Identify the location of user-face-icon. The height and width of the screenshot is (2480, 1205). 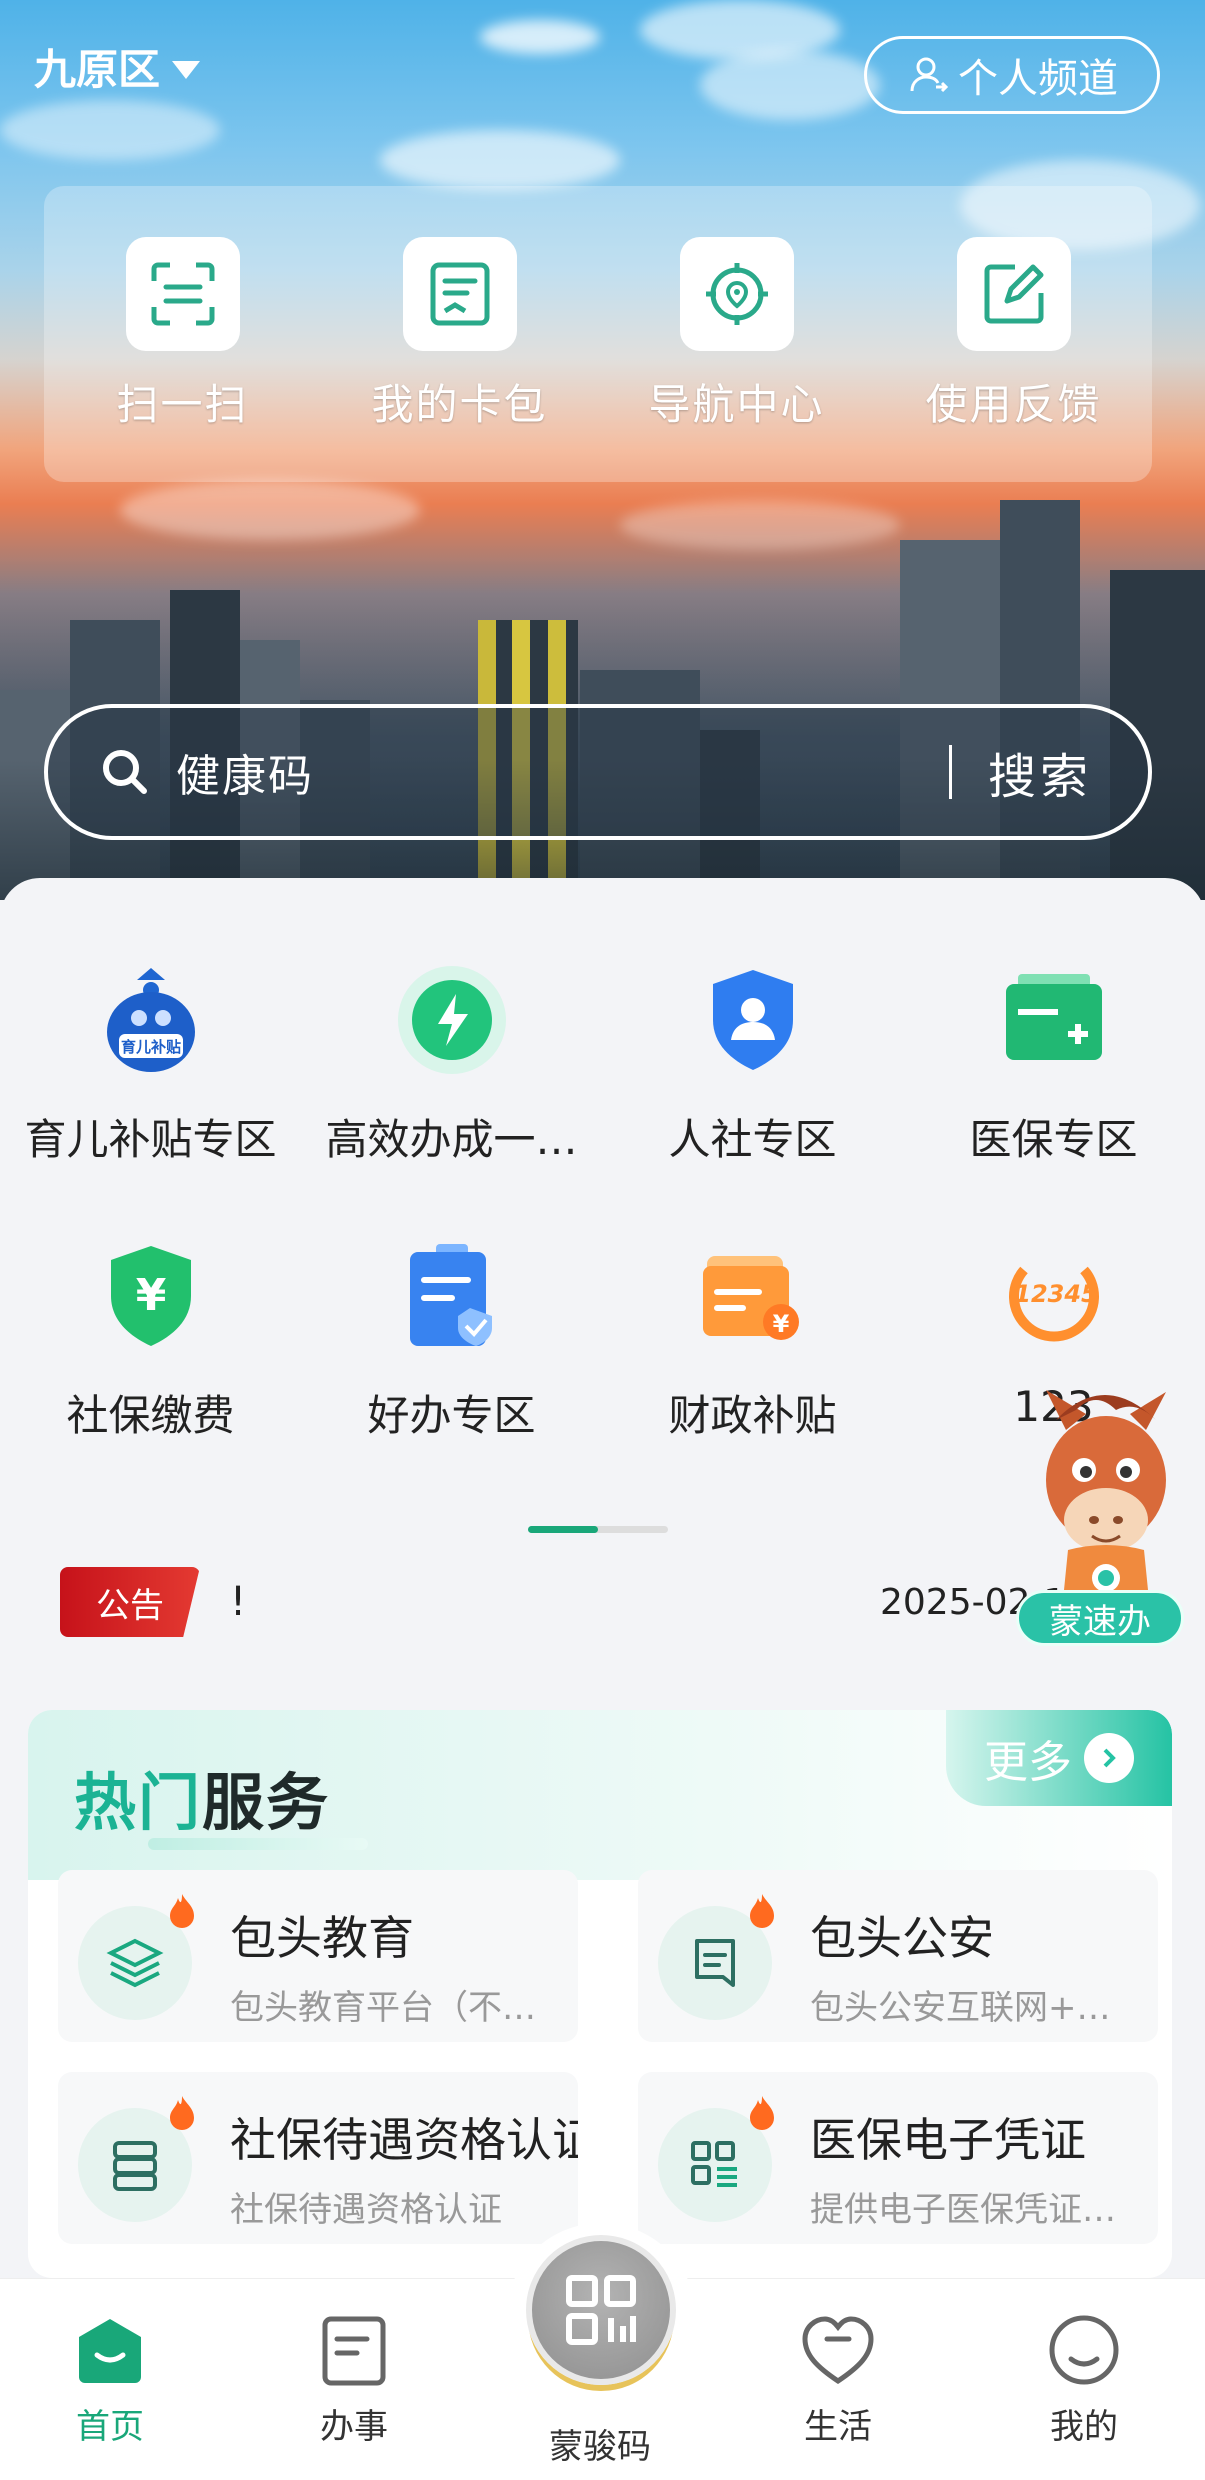
(1084, 2350).